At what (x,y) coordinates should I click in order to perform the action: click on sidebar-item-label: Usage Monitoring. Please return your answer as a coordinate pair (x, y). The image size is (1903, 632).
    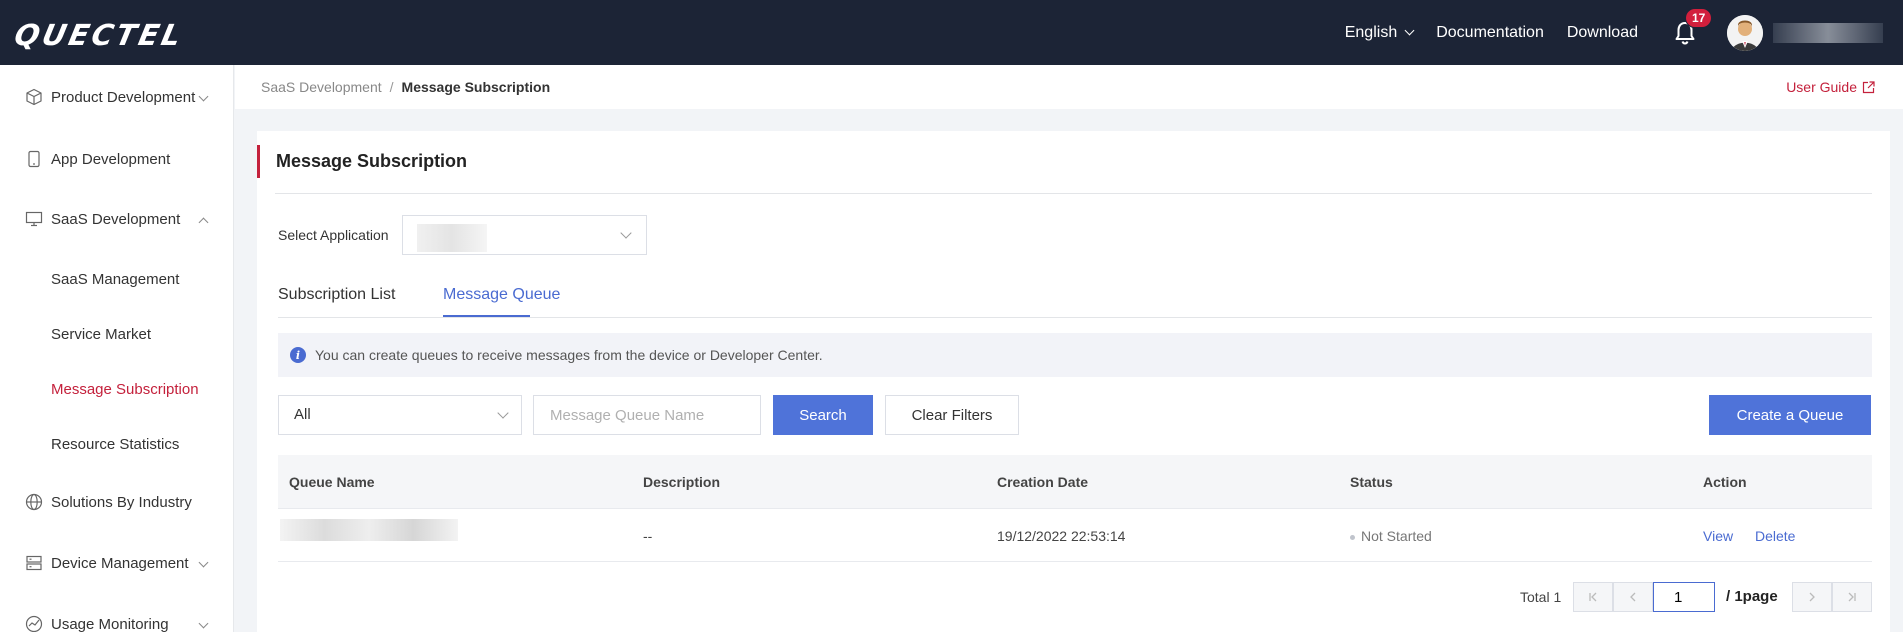
    Looking at the image, I should click on (110, 623).